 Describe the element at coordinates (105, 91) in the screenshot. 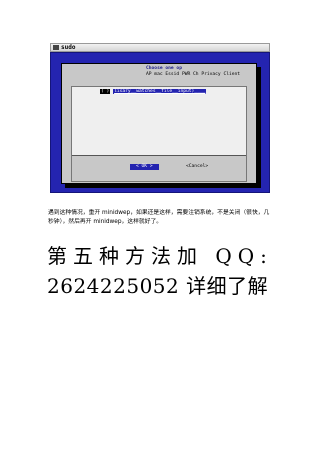

I see `selection-marker: ( )` at that location.